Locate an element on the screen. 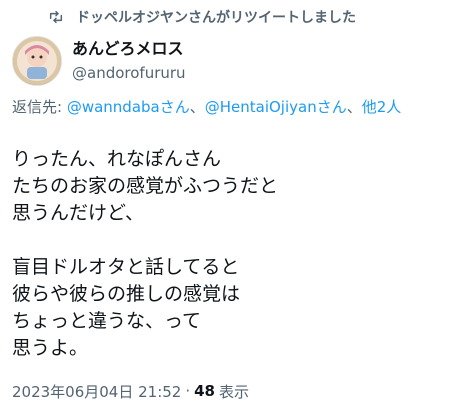 The width and height of the screenshot is (474, 416). views-count: 48 is located at coordinates (204, 391).